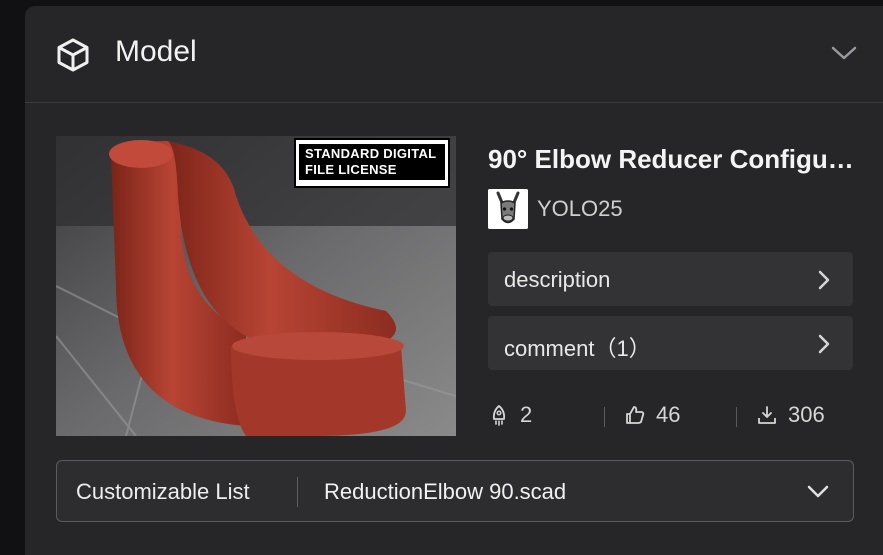  I want to click on download-stat: 306, so click(790, 415).